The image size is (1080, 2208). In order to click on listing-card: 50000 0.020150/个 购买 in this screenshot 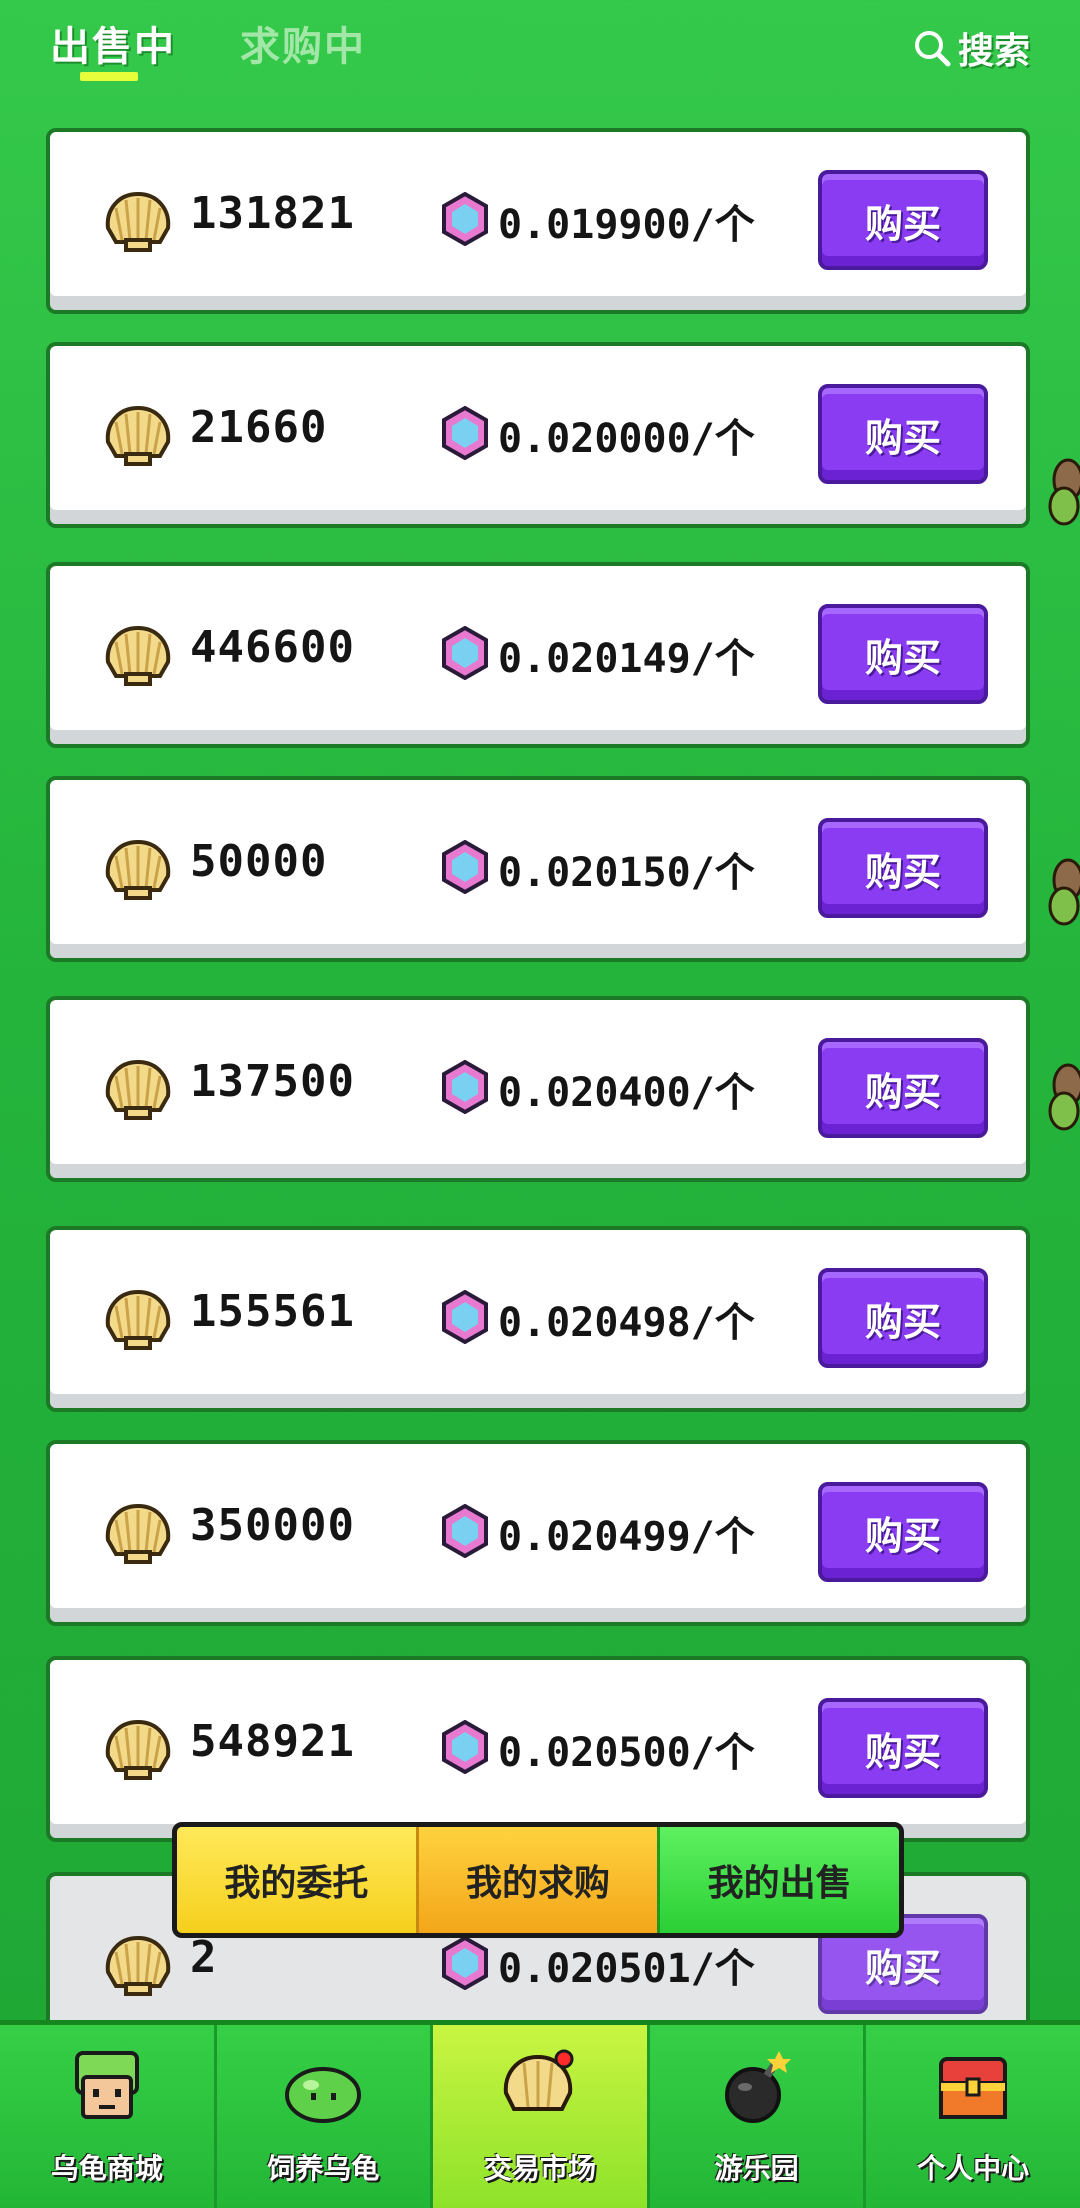, I will do `click(538, 869)`.